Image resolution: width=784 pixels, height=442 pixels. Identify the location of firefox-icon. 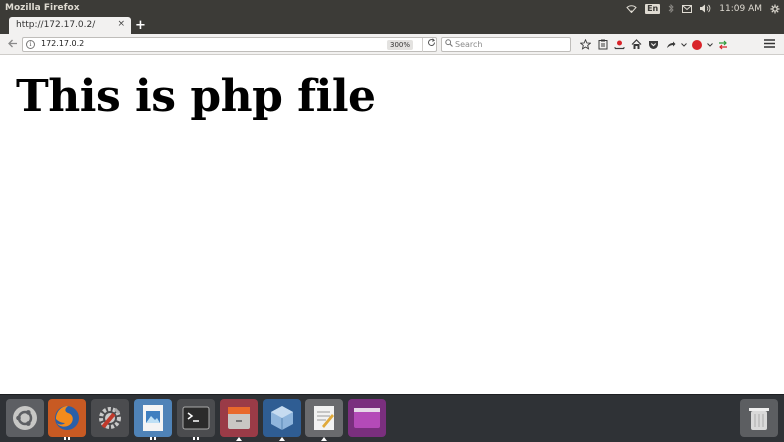
(67, 419).